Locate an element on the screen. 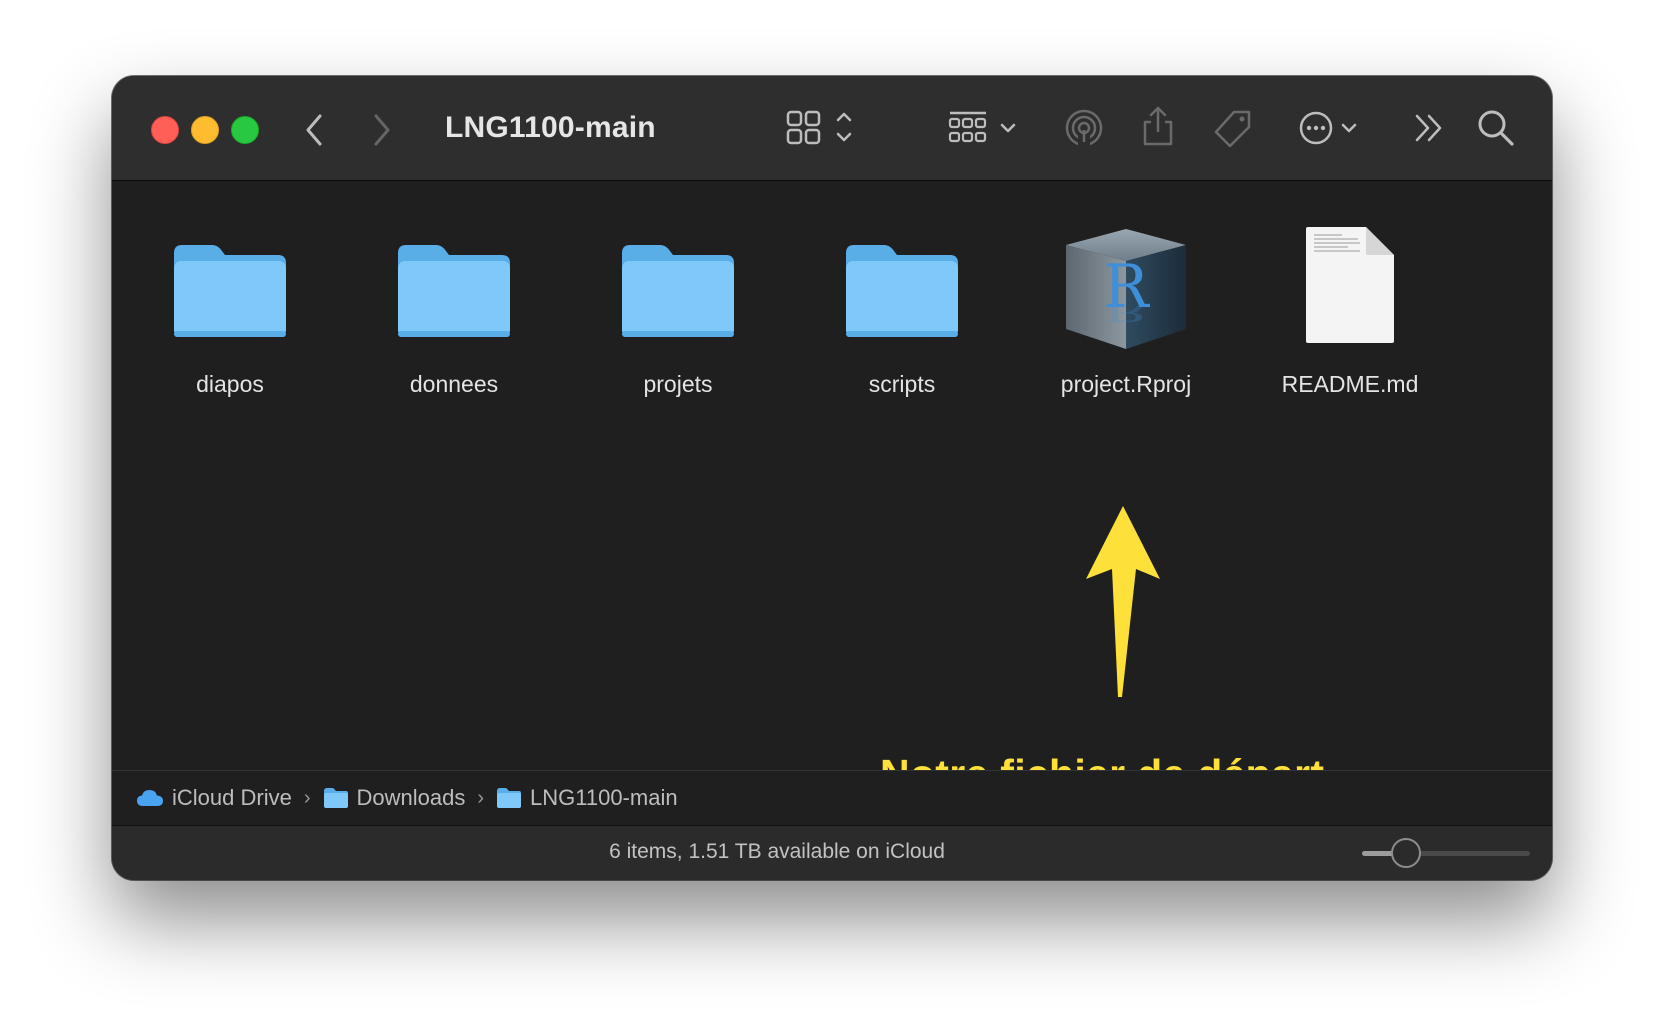  status-text: 6 items, 1.51 TB available on iCloud is located at coordinates (777, 851).